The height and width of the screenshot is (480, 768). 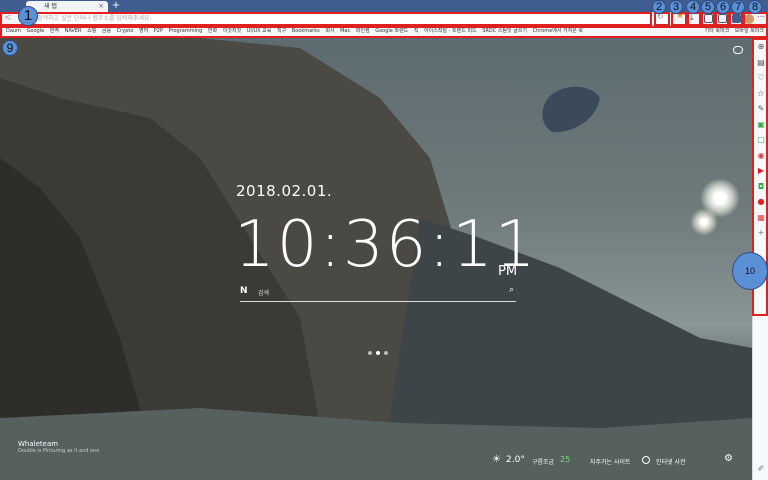 What do you see at coordinates (761, 469) in the screenshot?
I see `sidebar-edit-icon: ✐` at bounding box center [761, 469].